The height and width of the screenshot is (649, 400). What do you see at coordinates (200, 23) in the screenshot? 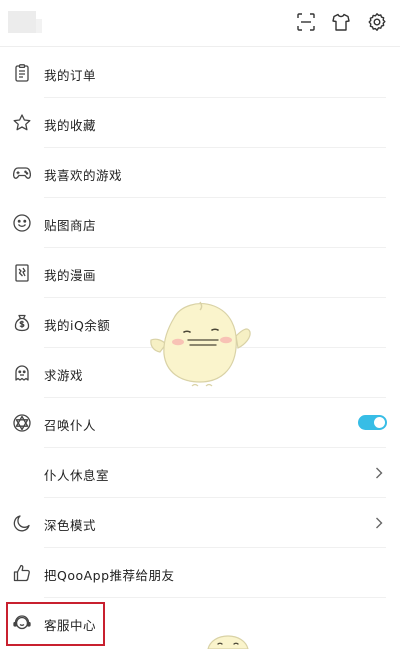
I see `header` at bounding box center [200, 23].